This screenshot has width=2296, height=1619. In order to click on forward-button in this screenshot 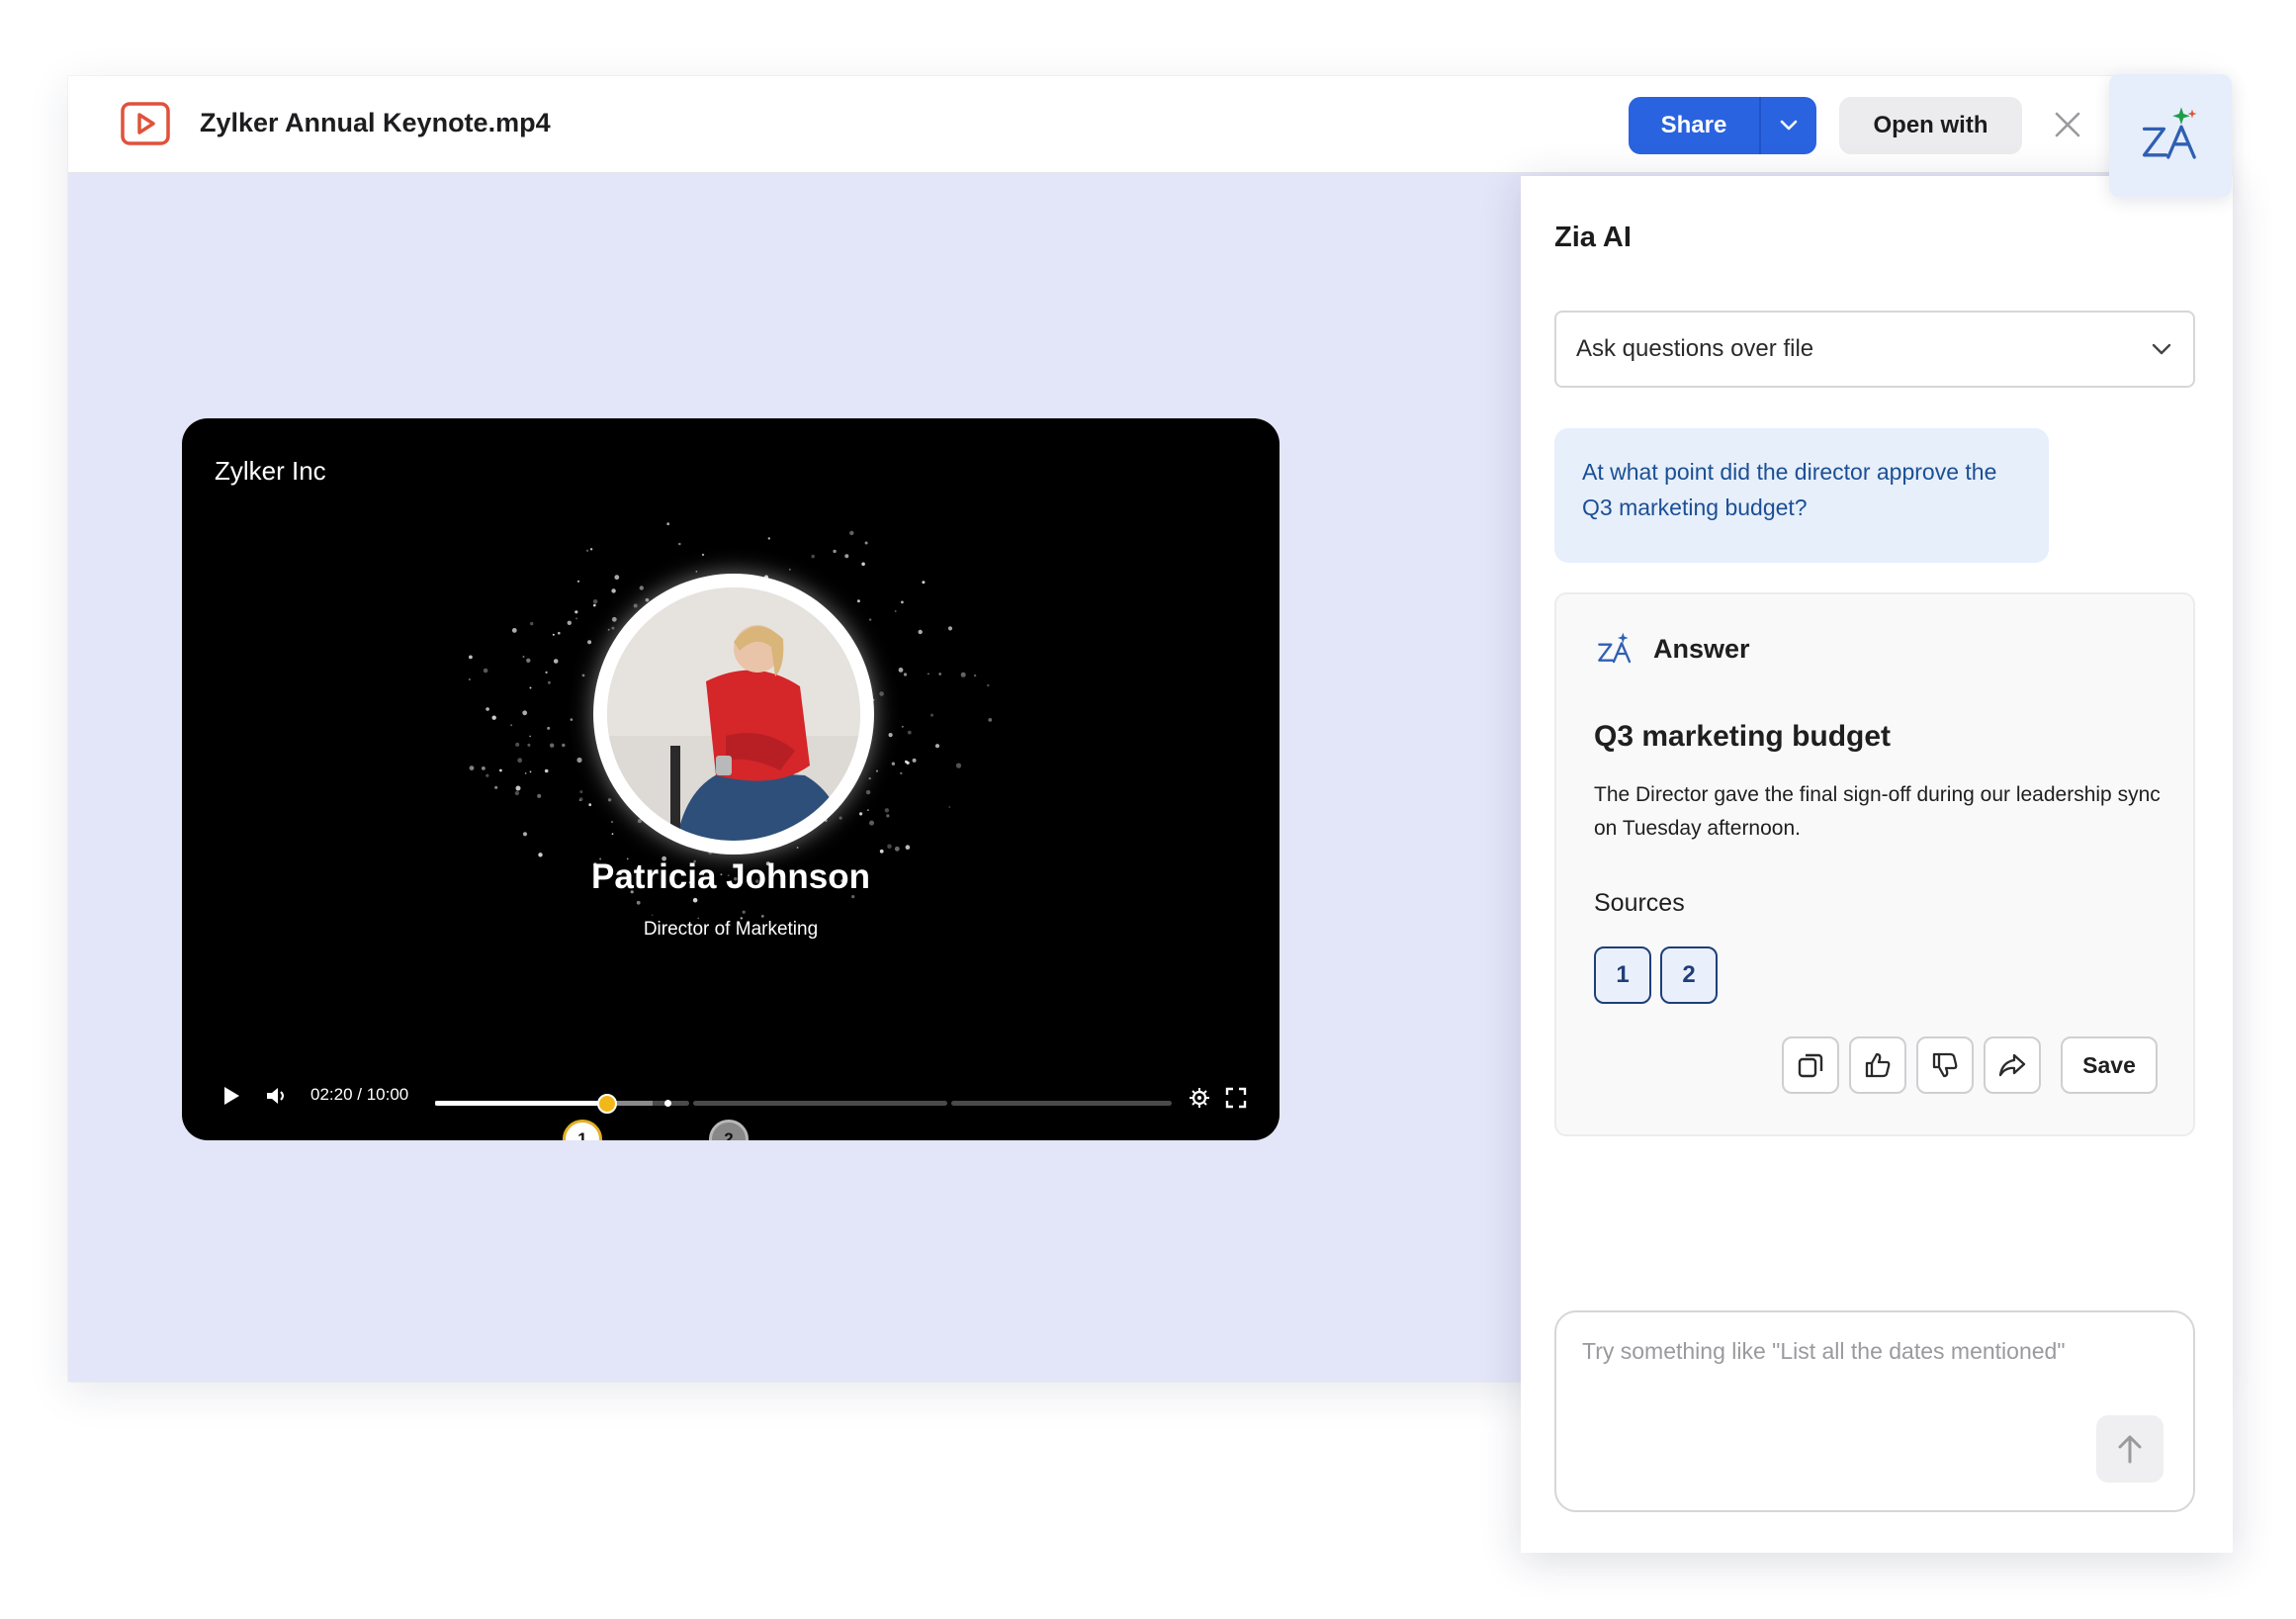, I will do `click(2012, 1065)`.